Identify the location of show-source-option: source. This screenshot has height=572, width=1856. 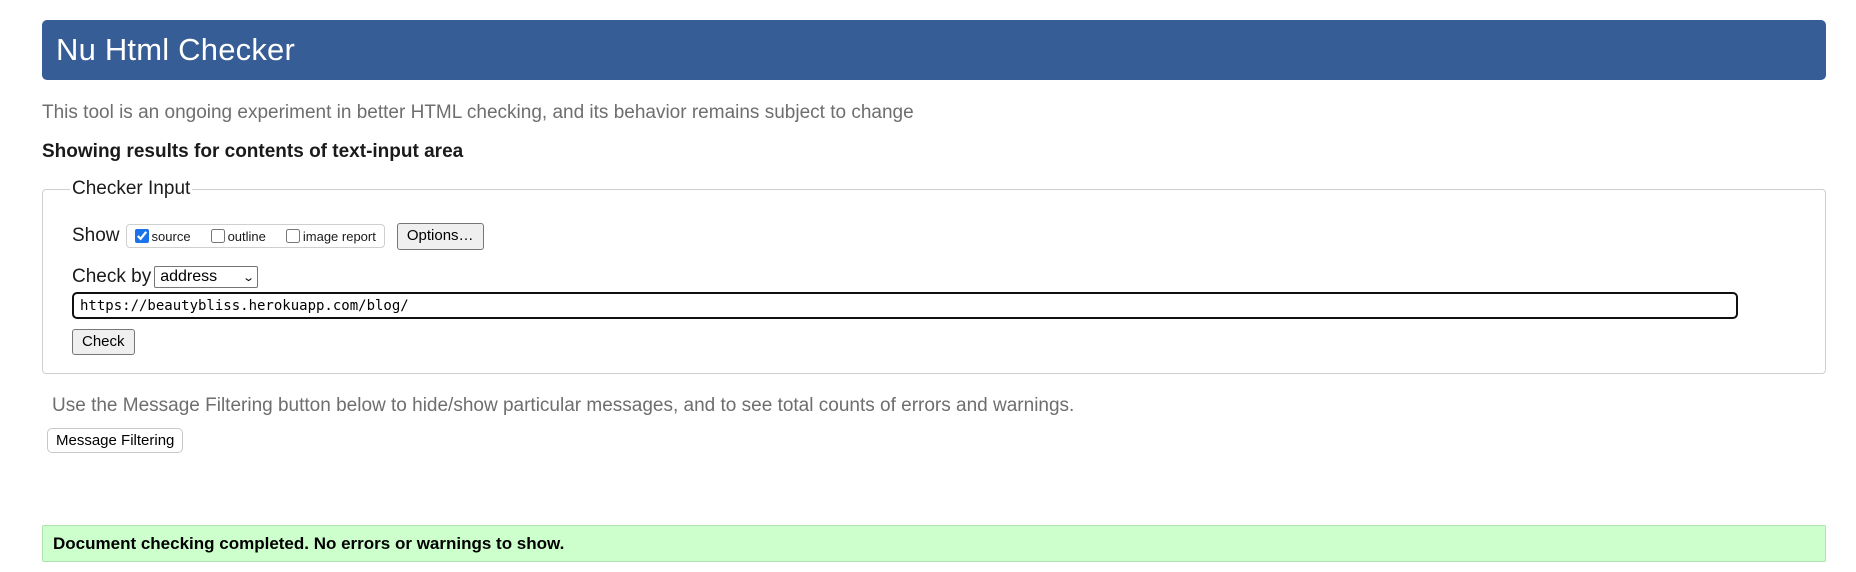
(161, 236).